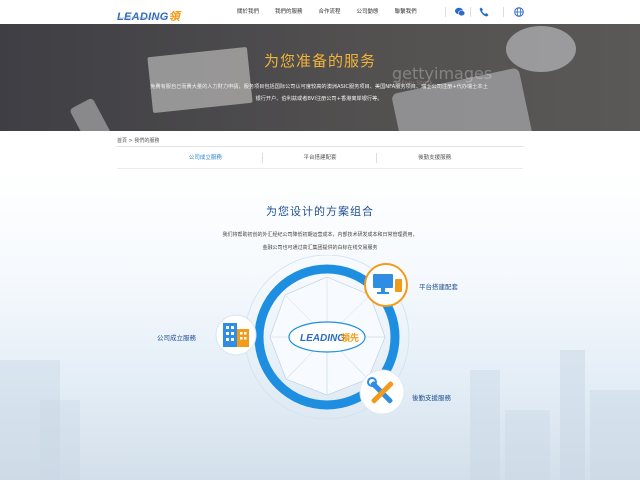  I want to click on logo-tagline: YOUR TRUSTED PARTNER IN BUSINESS, so click(141, 18).